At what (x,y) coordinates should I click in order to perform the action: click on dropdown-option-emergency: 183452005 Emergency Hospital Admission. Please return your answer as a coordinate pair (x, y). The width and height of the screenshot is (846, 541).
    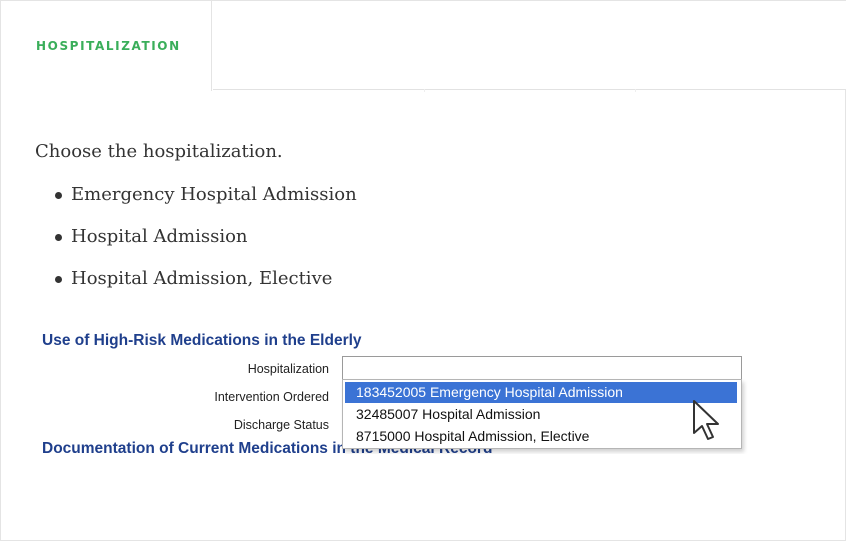
    Looking at the image, I should click on (541, 392).